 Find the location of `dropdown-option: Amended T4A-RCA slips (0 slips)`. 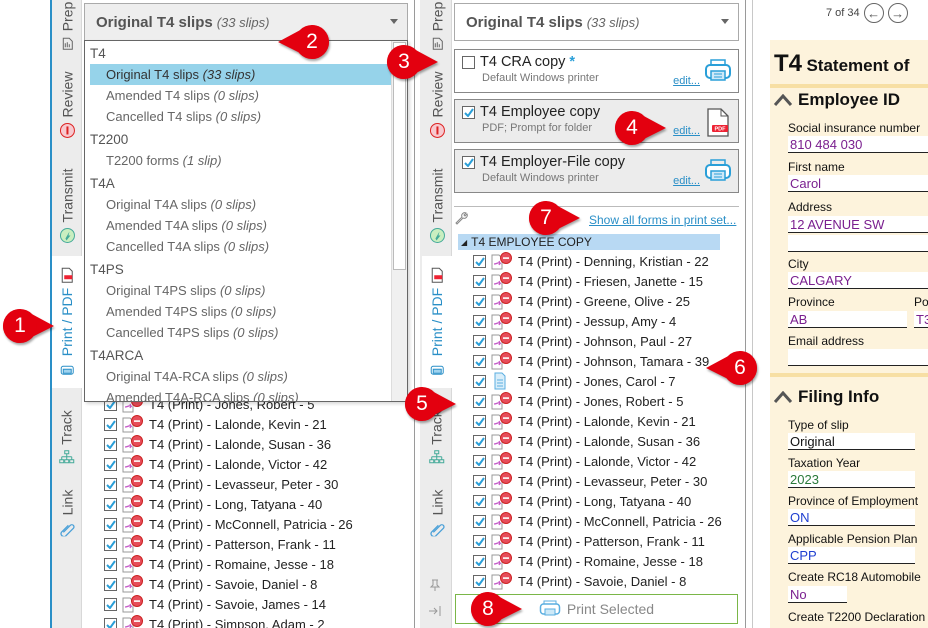

dropdown-option: Amended T4A-RCA slips (0 slips) is located at coordinates (240, 394).